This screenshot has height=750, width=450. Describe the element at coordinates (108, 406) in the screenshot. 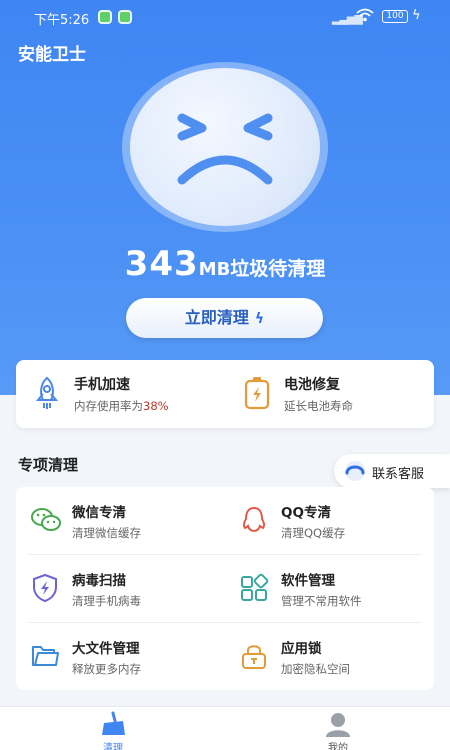

I see `memory-usage-label: 内存使用率为` at that location.